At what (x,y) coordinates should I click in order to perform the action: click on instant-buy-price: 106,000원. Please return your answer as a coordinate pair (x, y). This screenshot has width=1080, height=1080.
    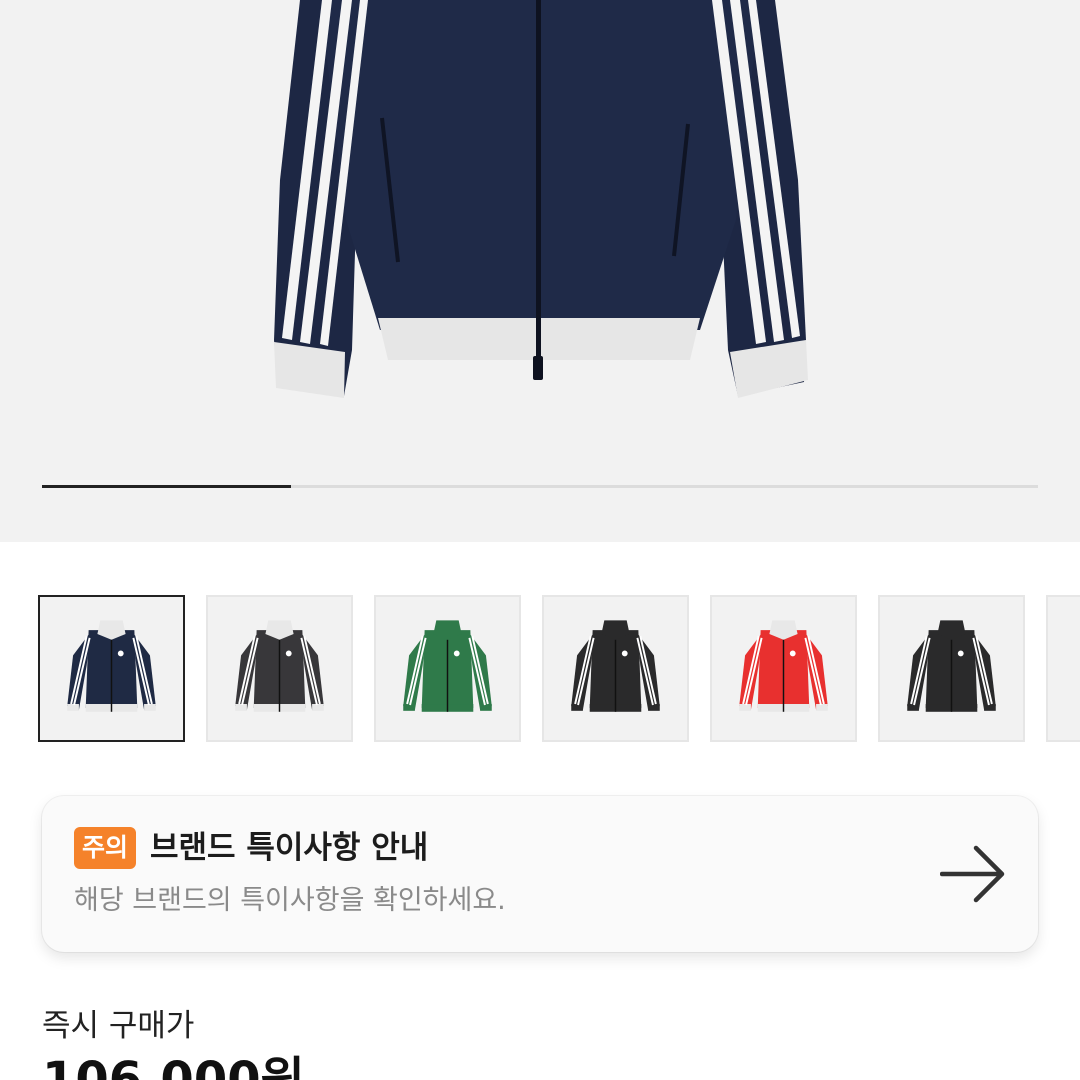
    Looking at the image, I should click on (173, 1066).